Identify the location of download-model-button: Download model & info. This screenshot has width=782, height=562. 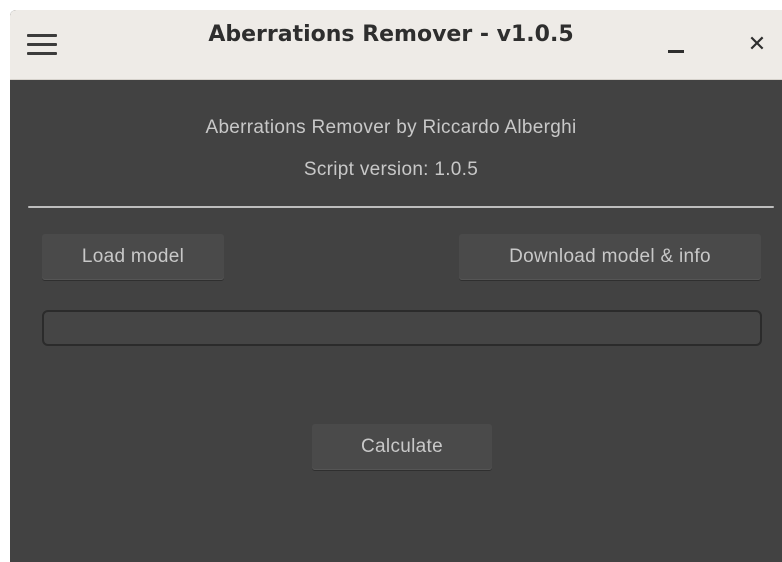
(610, 257).